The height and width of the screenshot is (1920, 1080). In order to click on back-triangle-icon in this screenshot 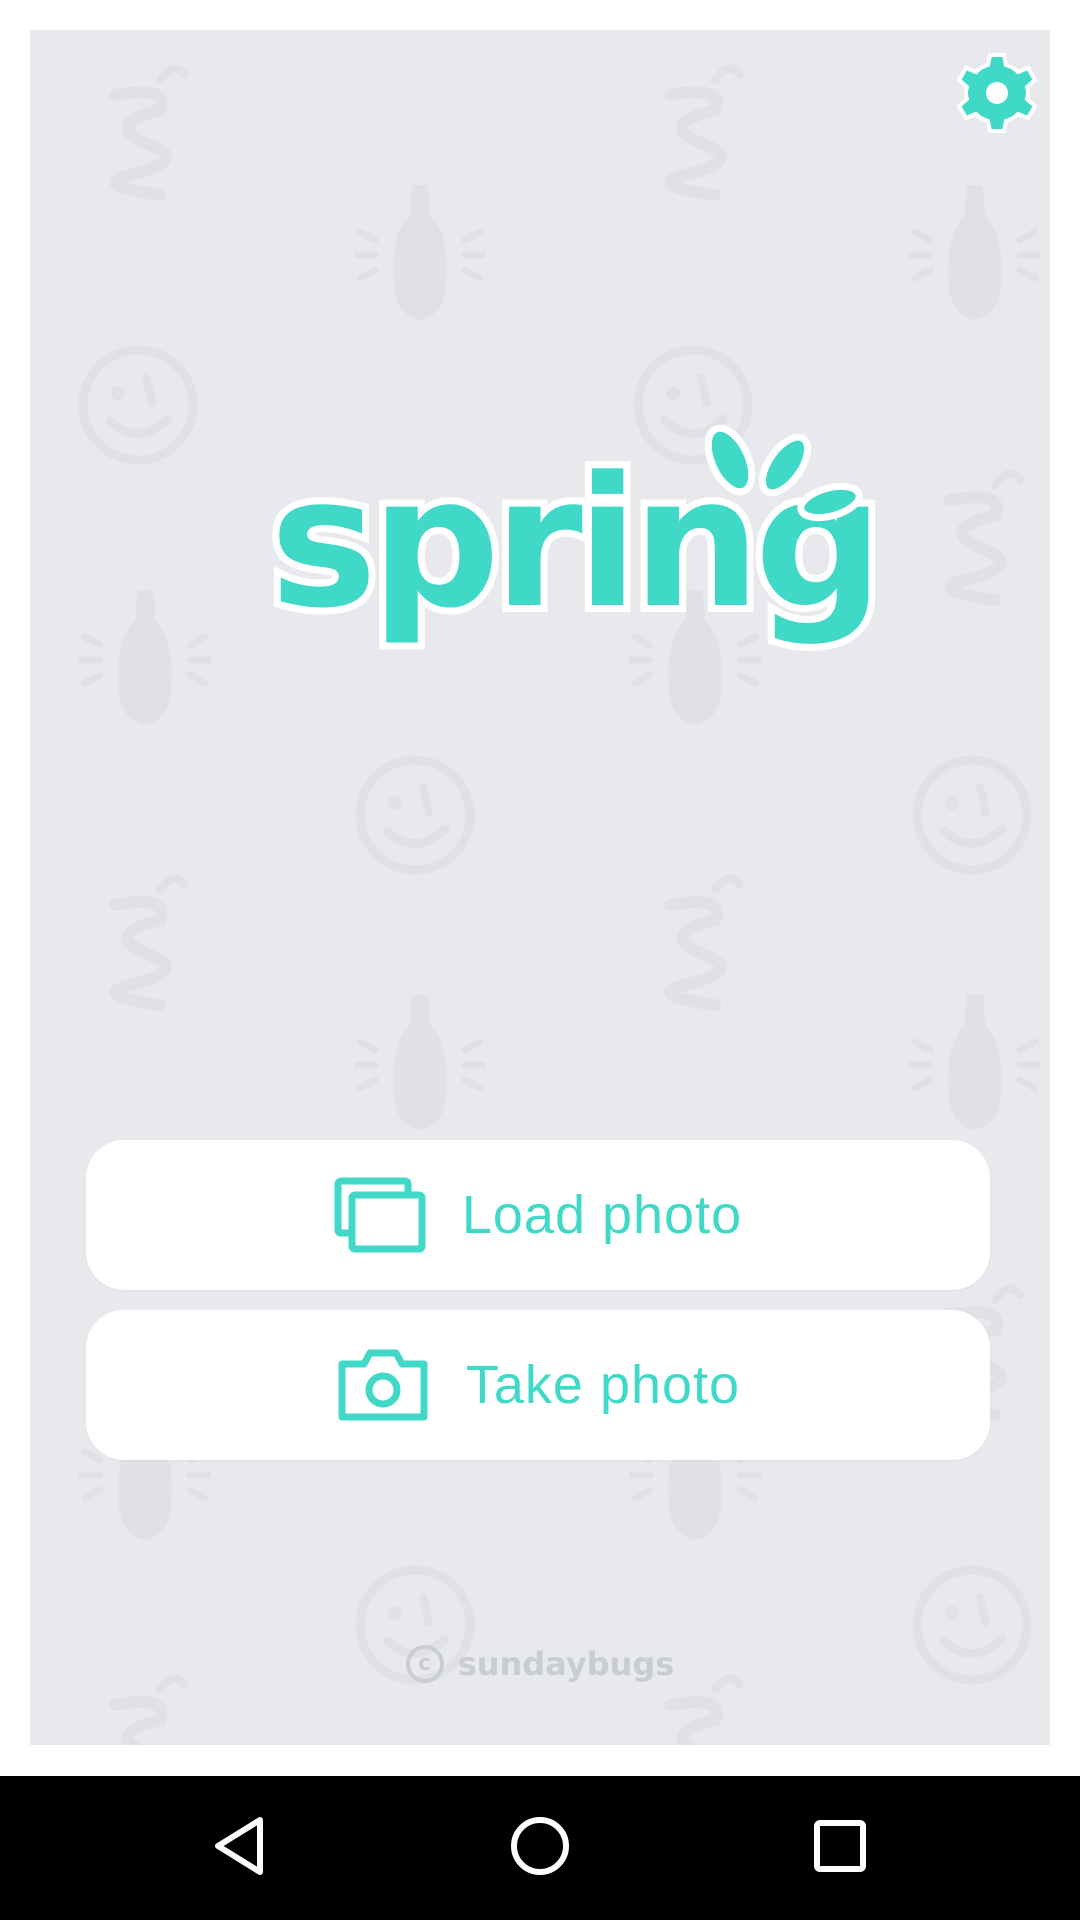, I will do `click(240, 1848)`.